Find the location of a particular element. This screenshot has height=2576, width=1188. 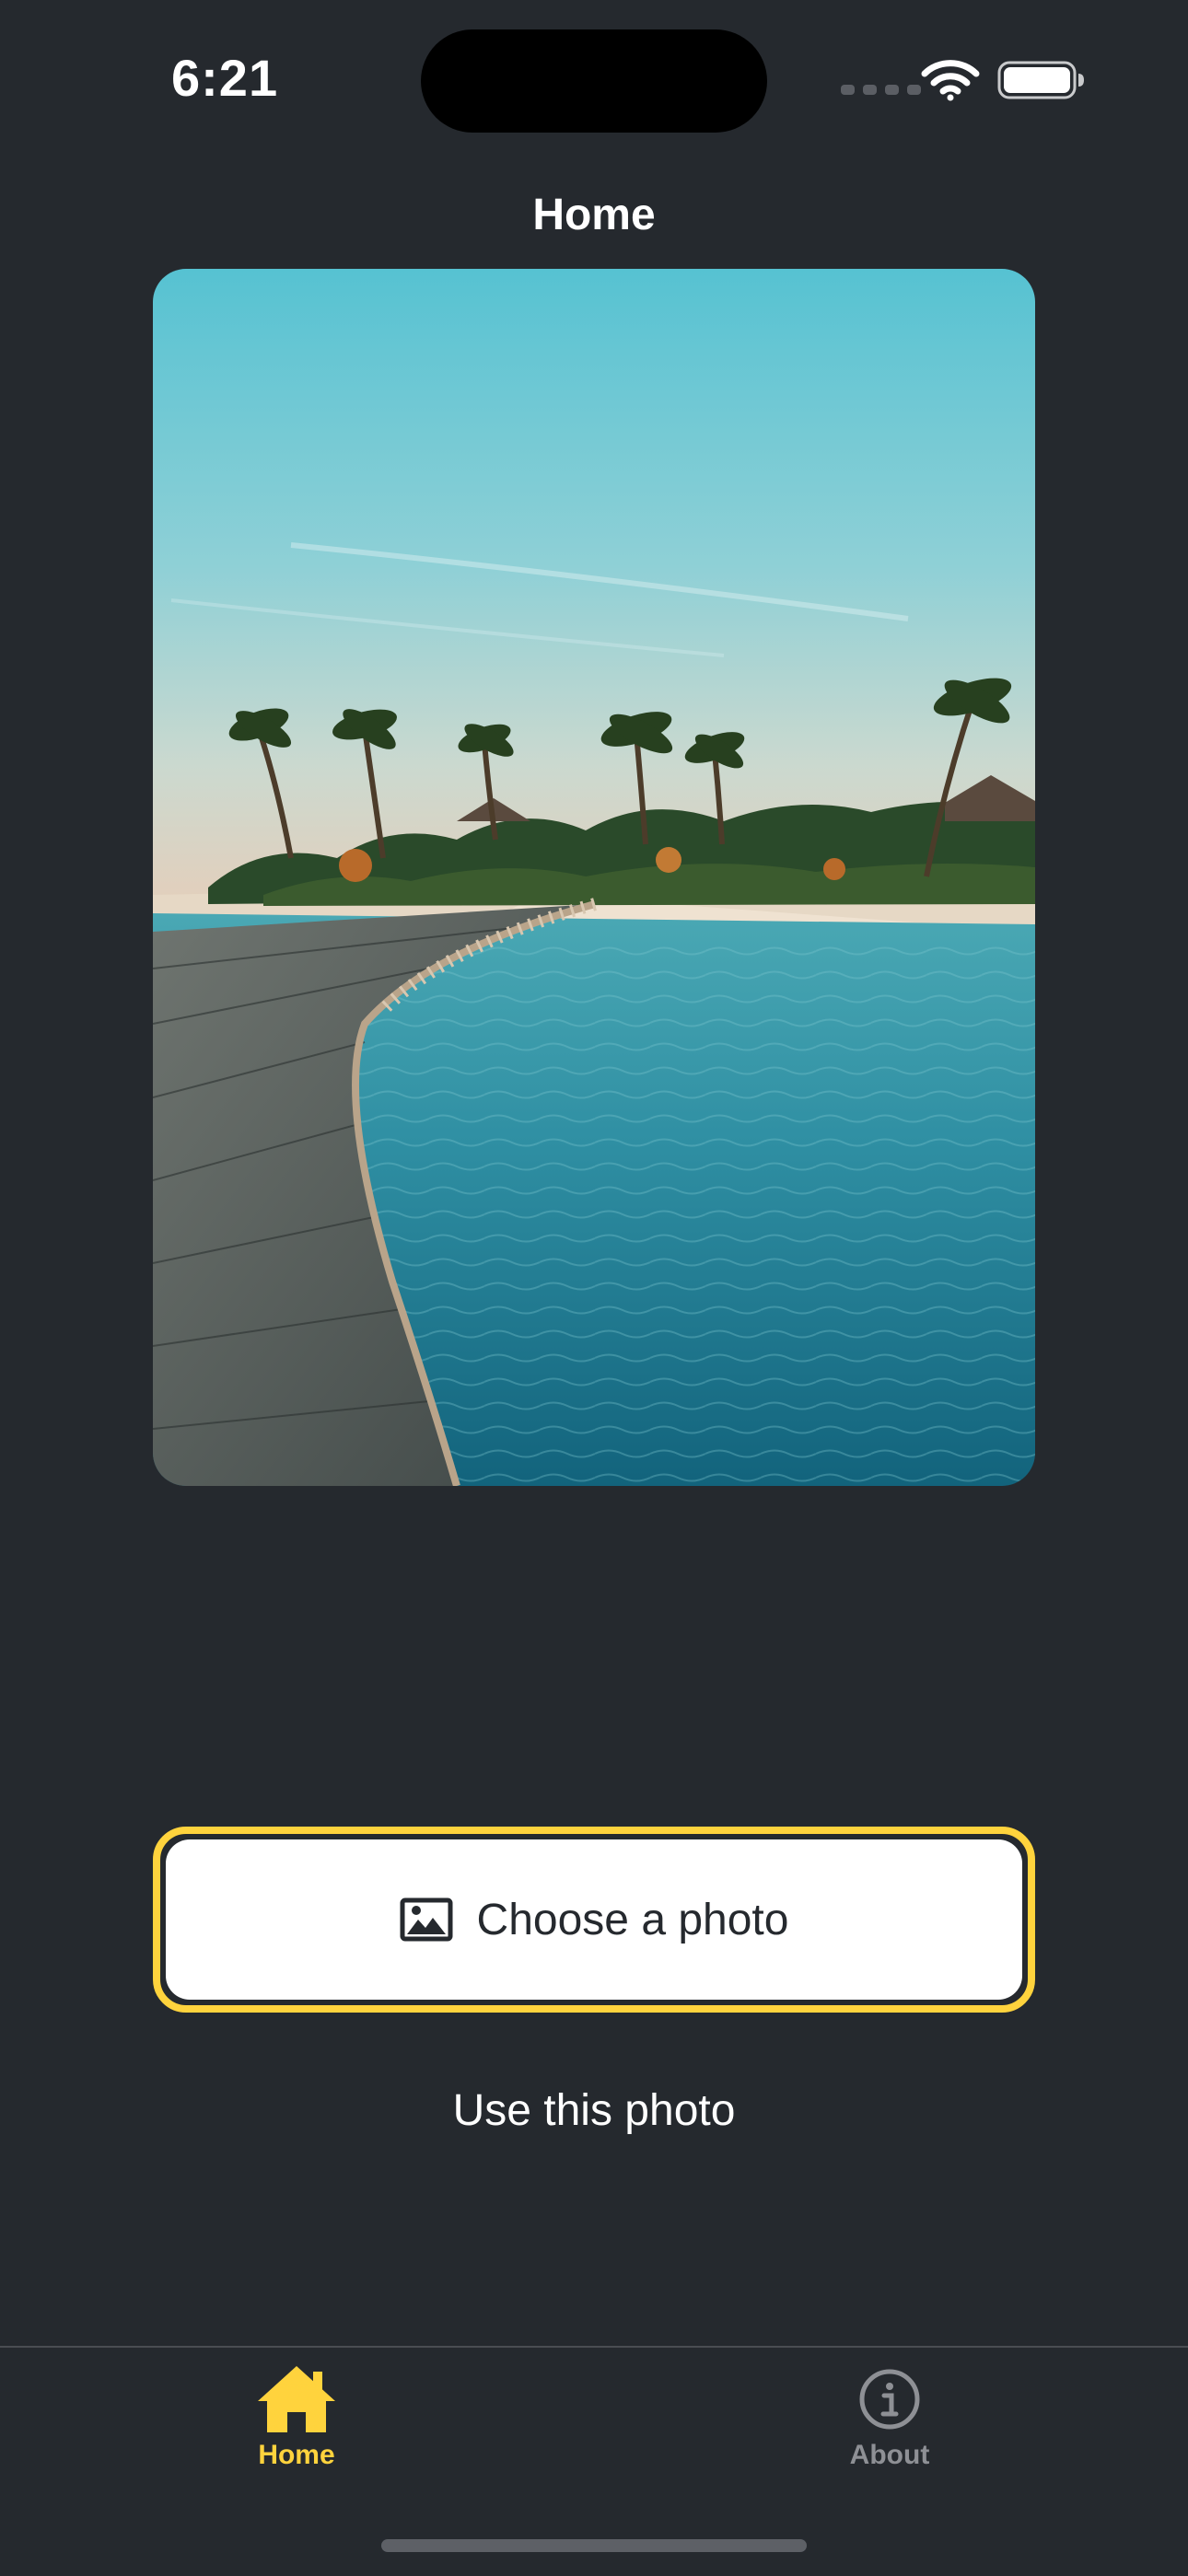

page-title: Home is located at coordinates (594, 215).